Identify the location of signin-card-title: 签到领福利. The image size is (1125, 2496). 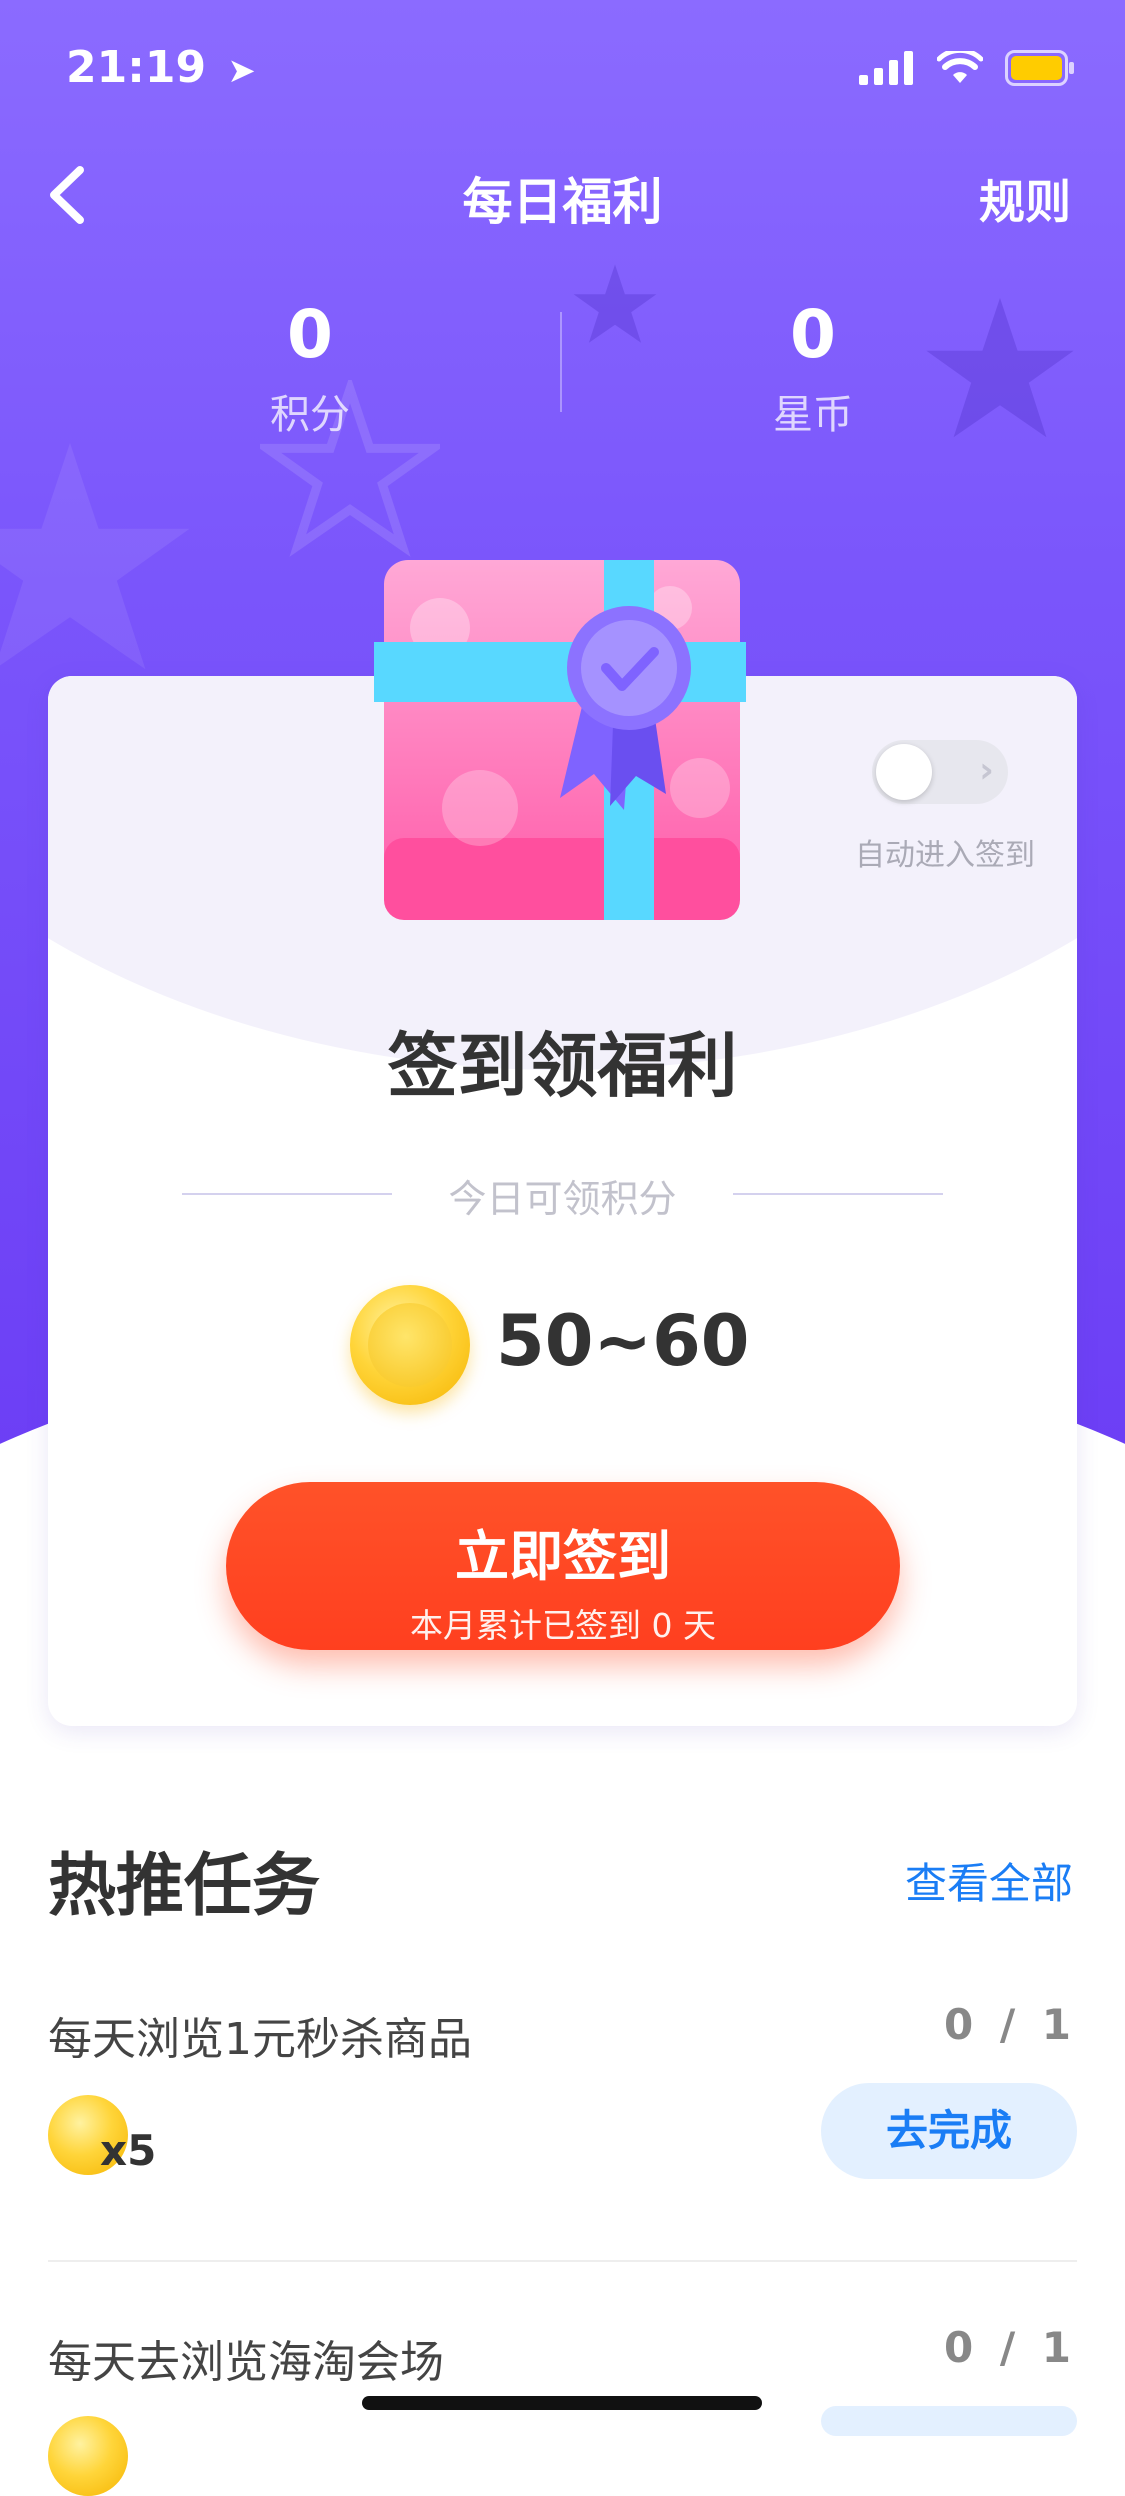
(562, 1066).